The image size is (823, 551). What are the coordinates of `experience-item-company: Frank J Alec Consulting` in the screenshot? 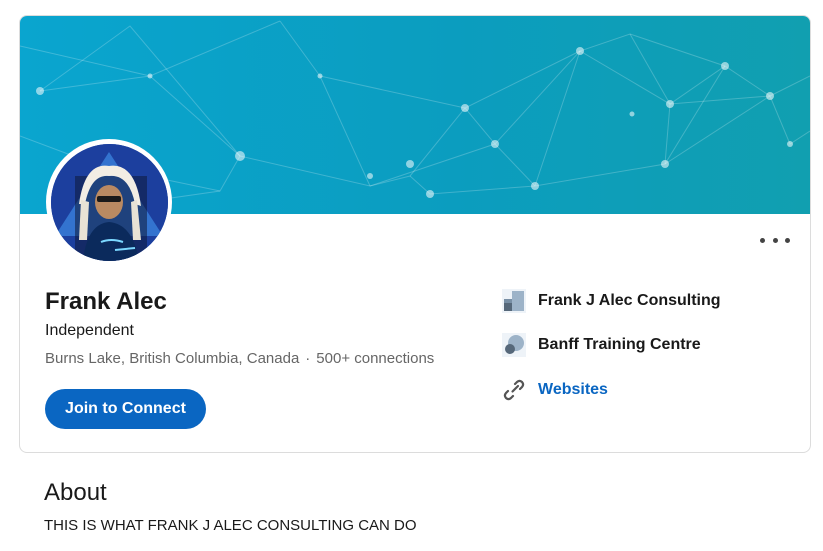 It's located at (611, 301).